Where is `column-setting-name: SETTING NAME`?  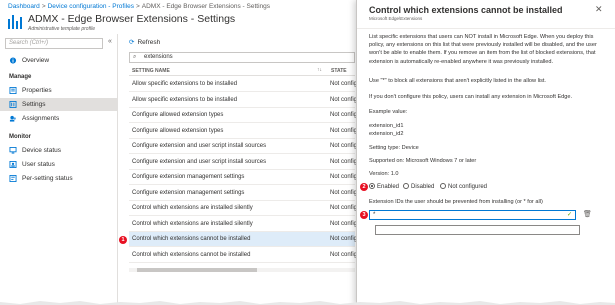
column-setting-name: SETTING NAME is located at coordinates (151, 71).